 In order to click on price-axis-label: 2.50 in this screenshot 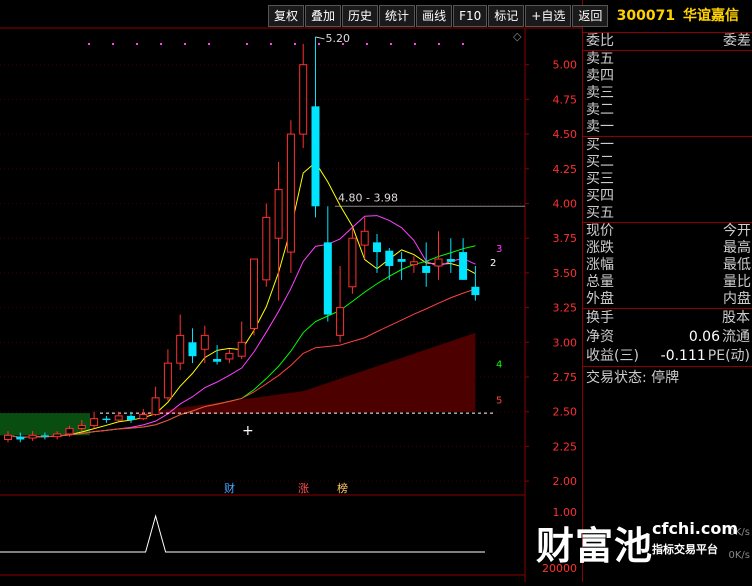, I will do `click(565, 412)`.